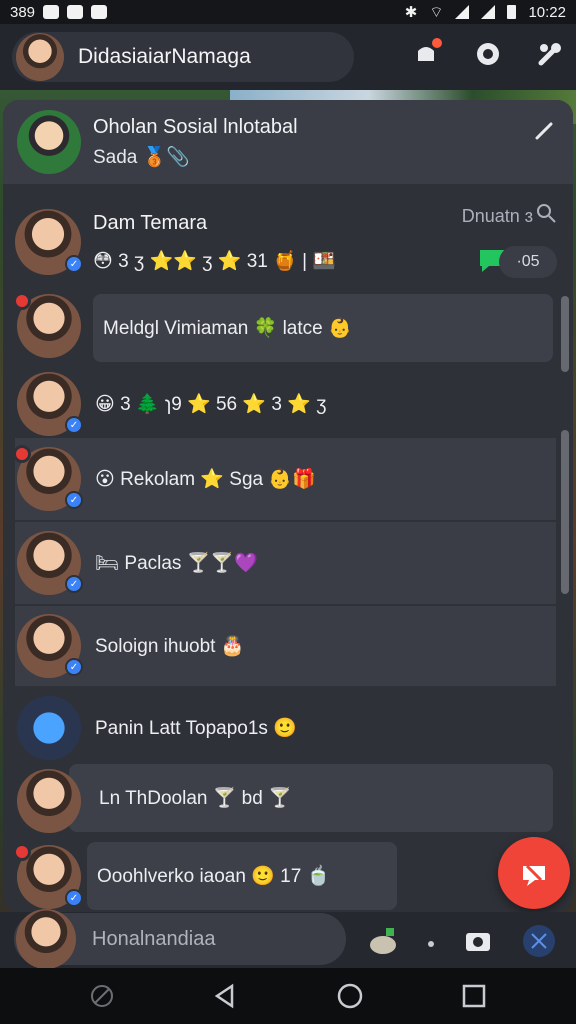 The width and height of the screenshot is (576, 1024). I want to click on notification-dot, so click(437, 43).